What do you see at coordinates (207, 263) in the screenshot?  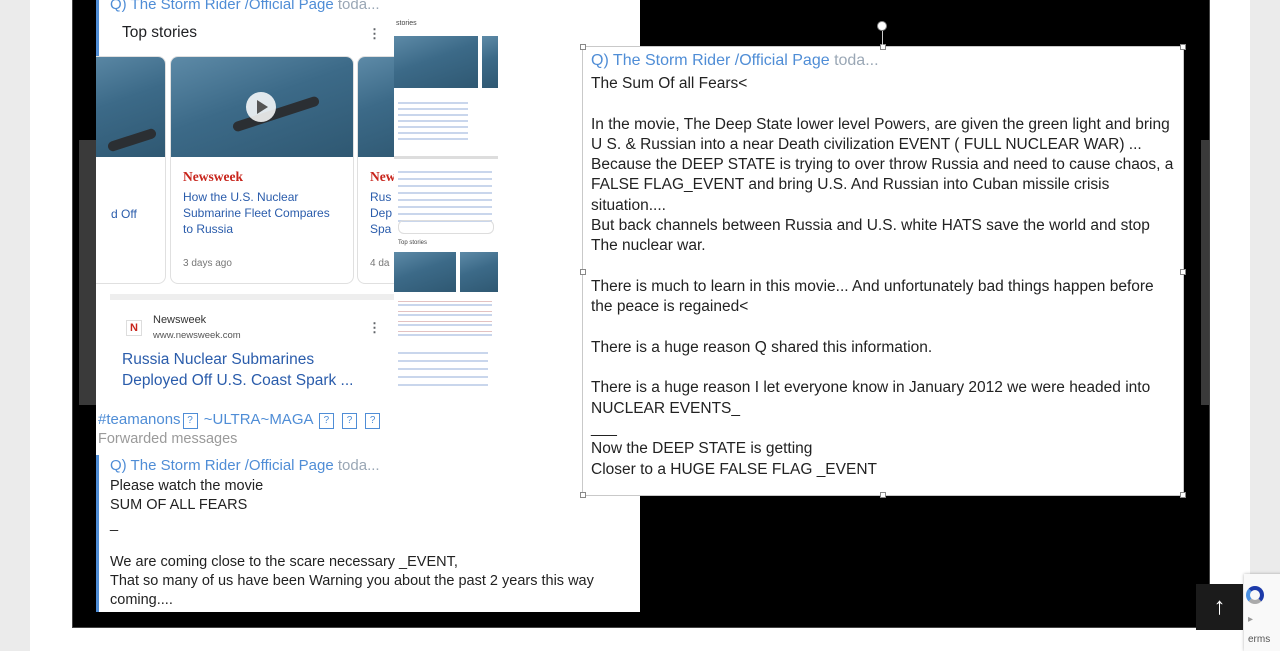 I see `story-age: 3 days ago` at bounding box center [207, 263].